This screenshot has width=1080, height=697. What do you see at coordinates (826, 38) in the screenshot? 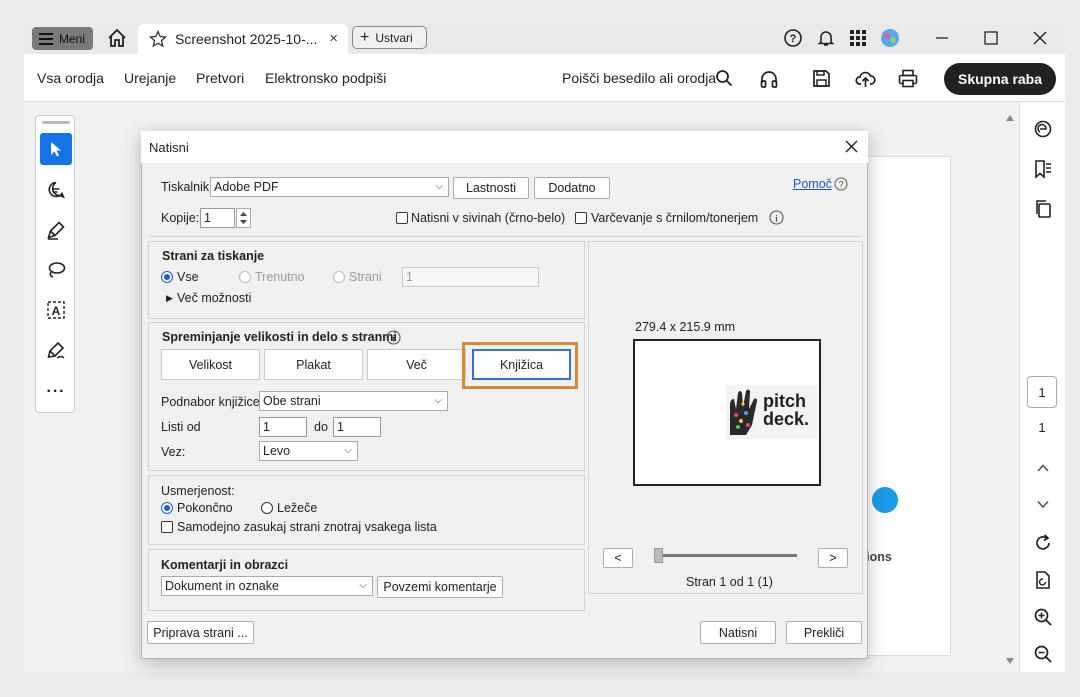
I see `bell-icon` at bounding box center [826, 38].